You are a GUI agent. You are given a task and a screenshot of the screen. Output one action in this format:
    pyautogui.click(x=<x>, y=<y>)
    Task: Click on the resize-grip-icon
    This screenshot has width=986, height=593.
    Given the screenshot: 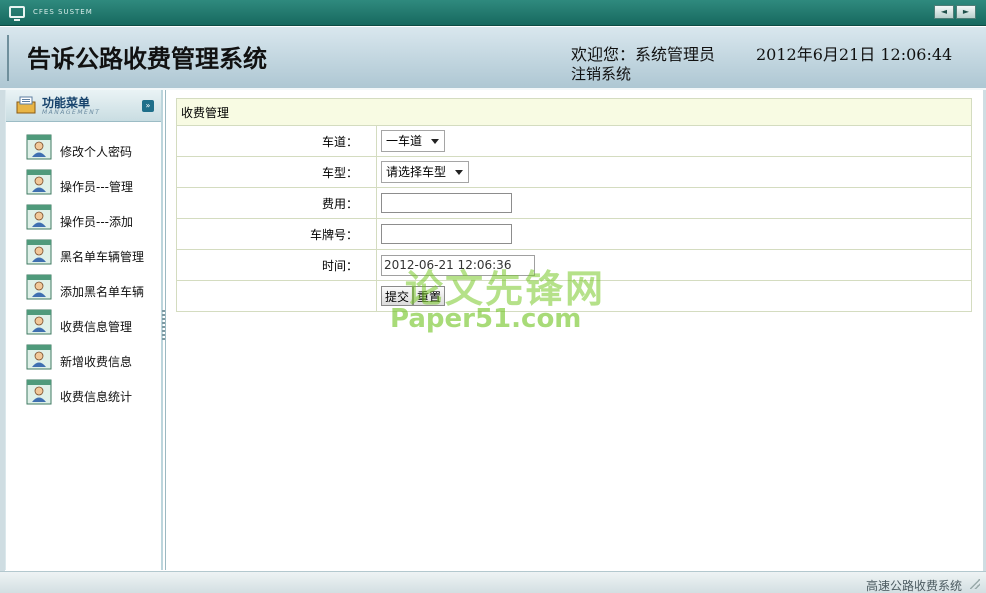 What is the action you would take?
    pyautogui.click(x=975, y=584)
    